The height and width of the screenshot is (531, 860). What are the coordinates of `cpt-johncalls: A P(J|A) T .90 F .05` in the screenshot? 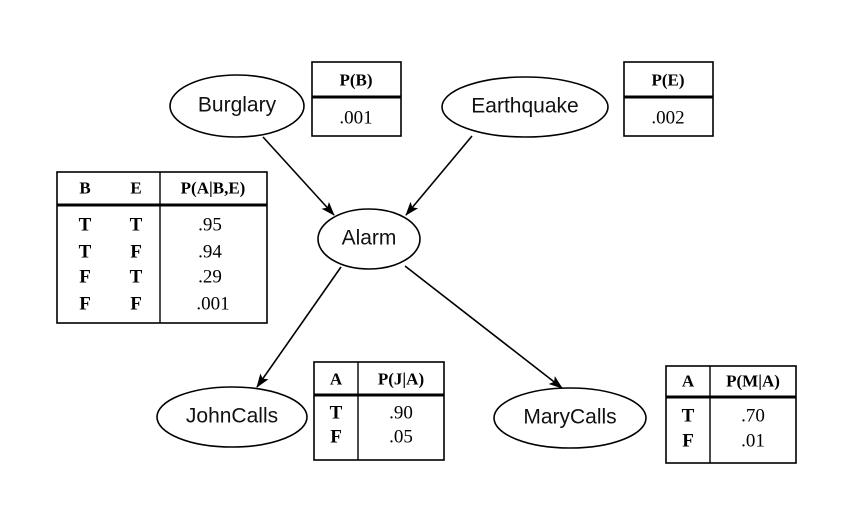 It's located at (379, 411).